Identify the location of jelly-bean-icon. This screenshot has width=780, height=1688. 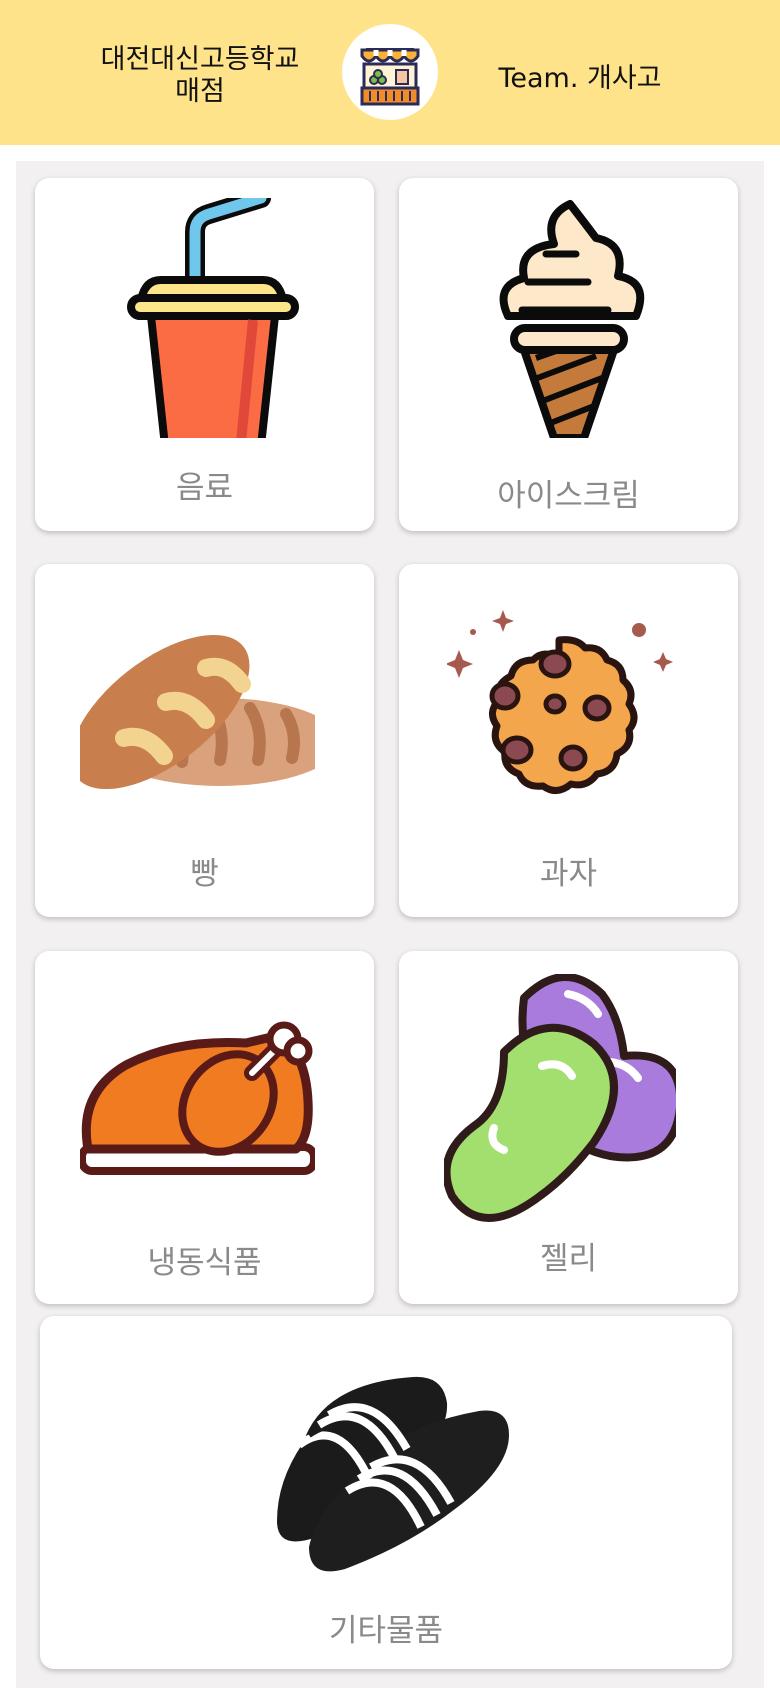
(560, 1098).